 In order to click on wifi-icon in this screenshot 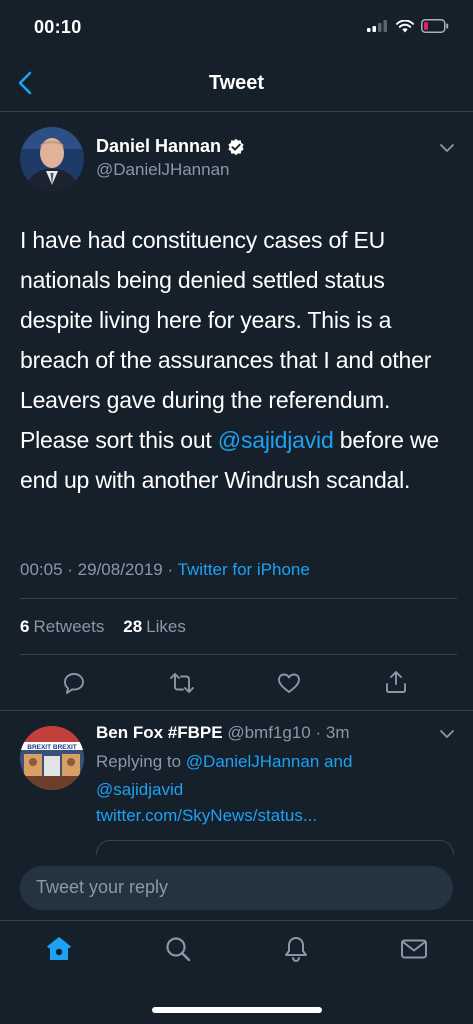, I will do `click(405, 25)`.